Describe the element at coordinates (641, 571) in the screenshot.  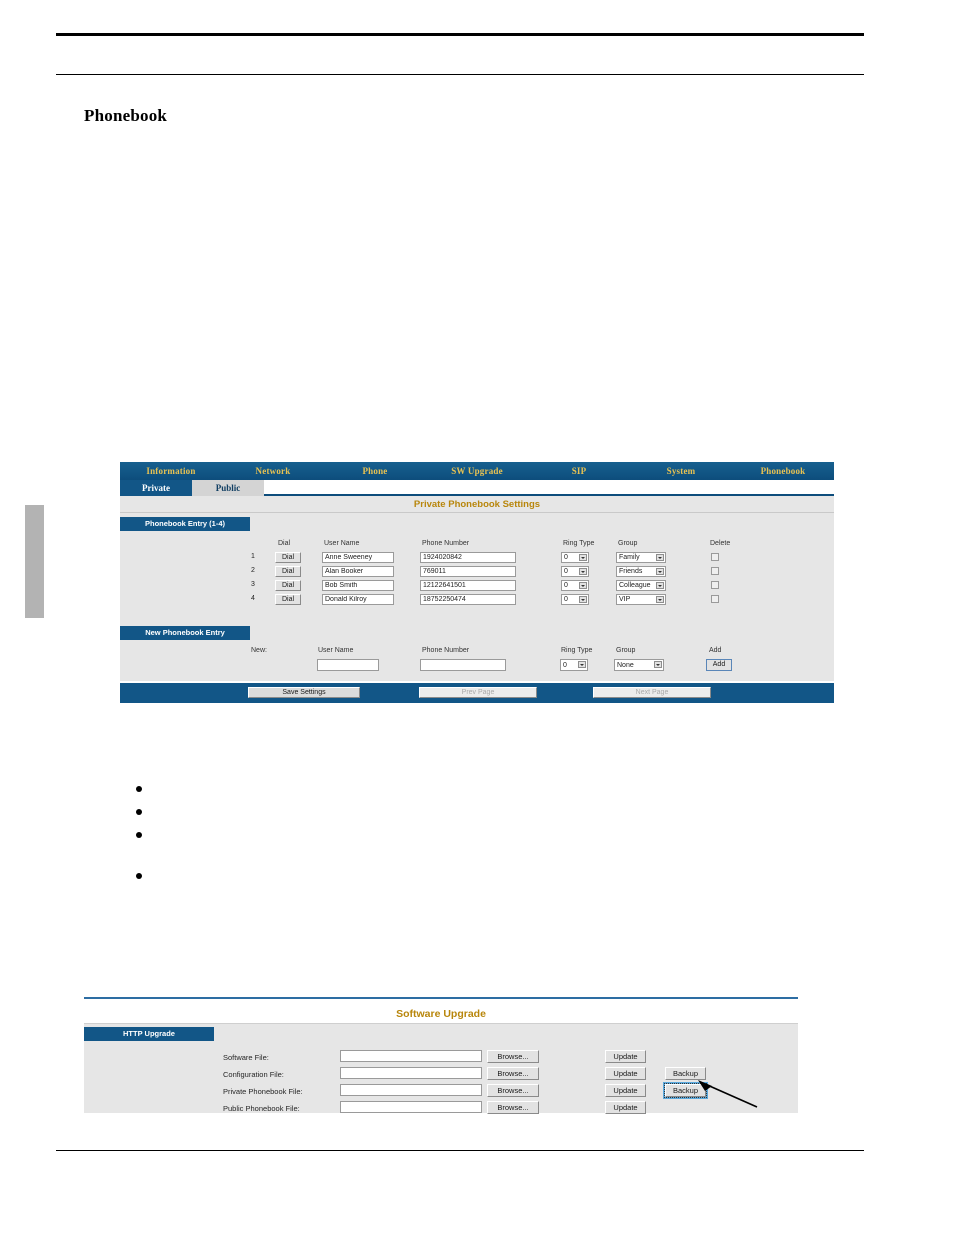
I see `group-select-row-2: Friends` at that location.